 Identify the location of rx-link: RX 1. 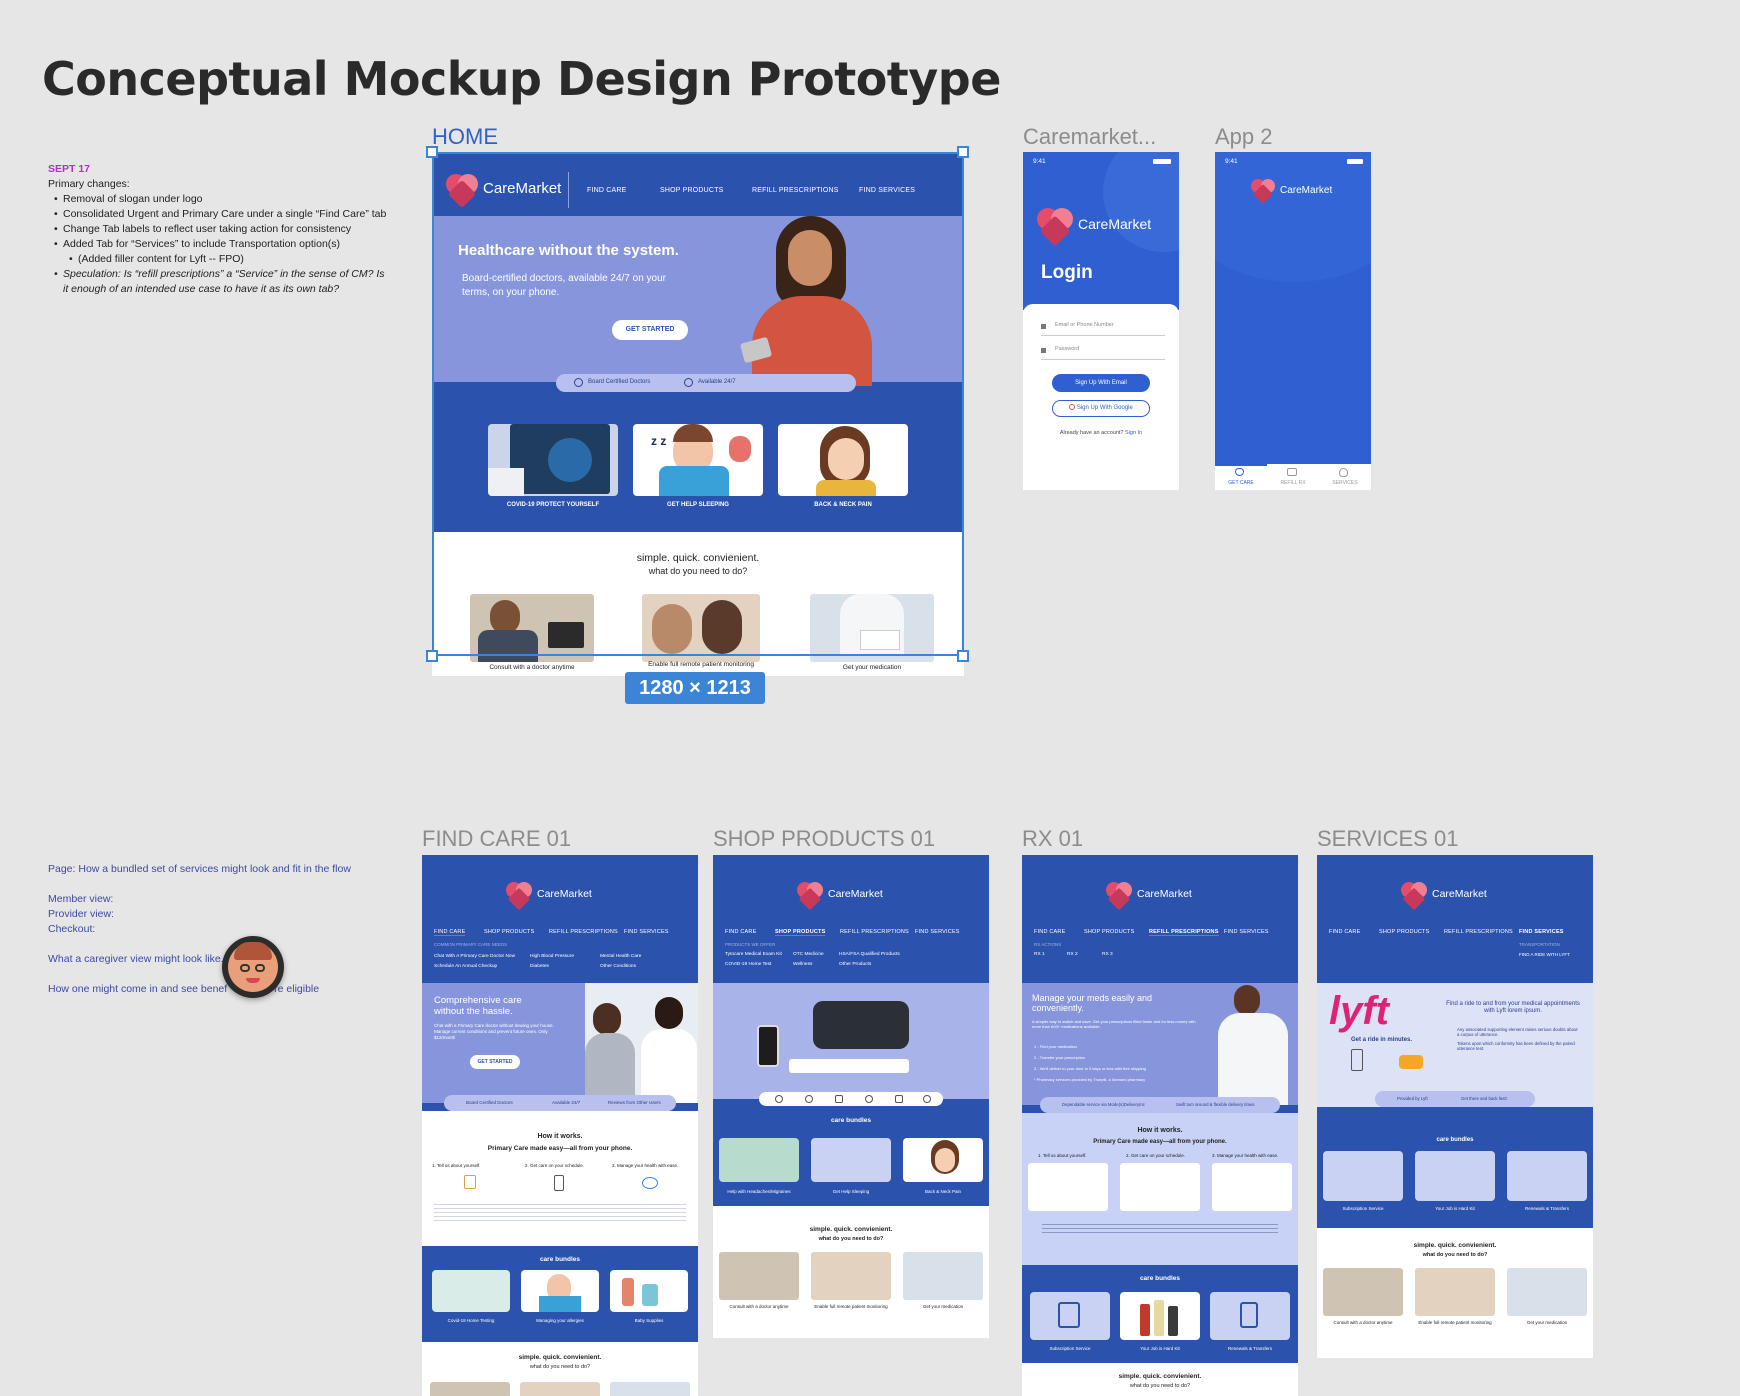
(1039, 954).